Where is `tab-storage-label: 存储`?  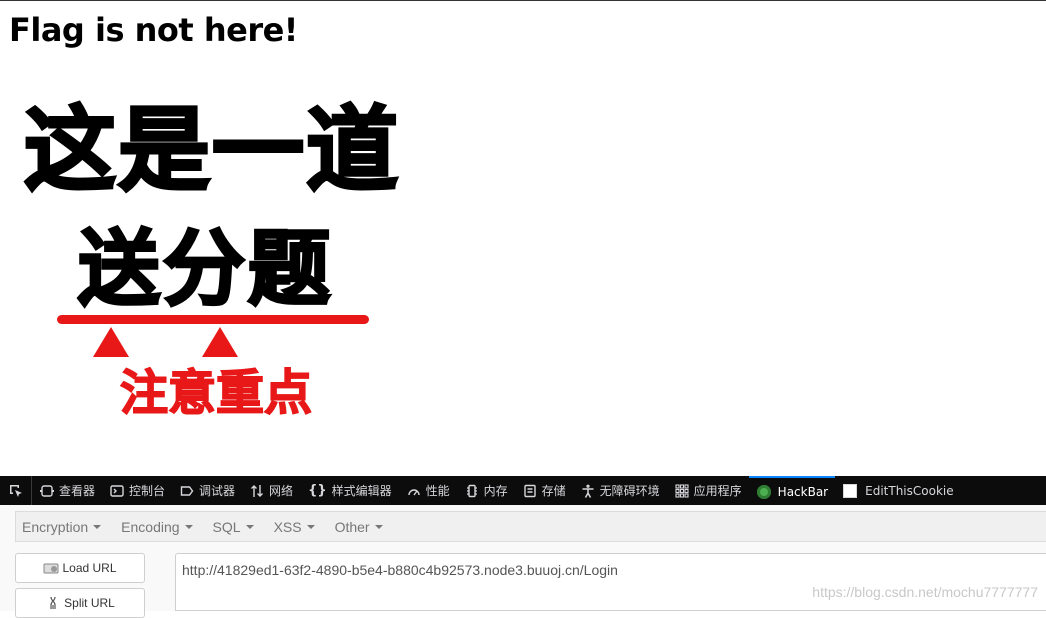
tab-storage-label: 存储 is located at coordinates (553, 491).